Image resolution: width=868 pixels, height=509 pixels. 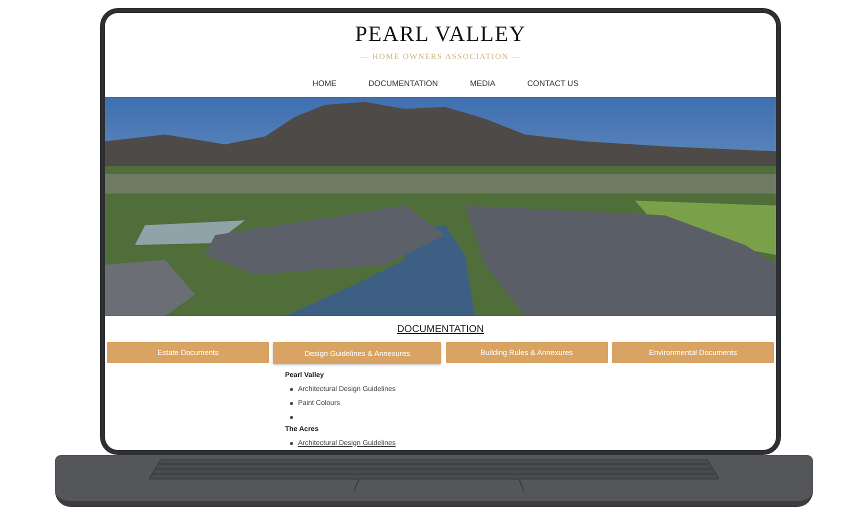 What do you see at coordinates (403, 83) in the screenshot?
I see `nav-link: DOCUMENTATION` at bounding box center [403, 83].